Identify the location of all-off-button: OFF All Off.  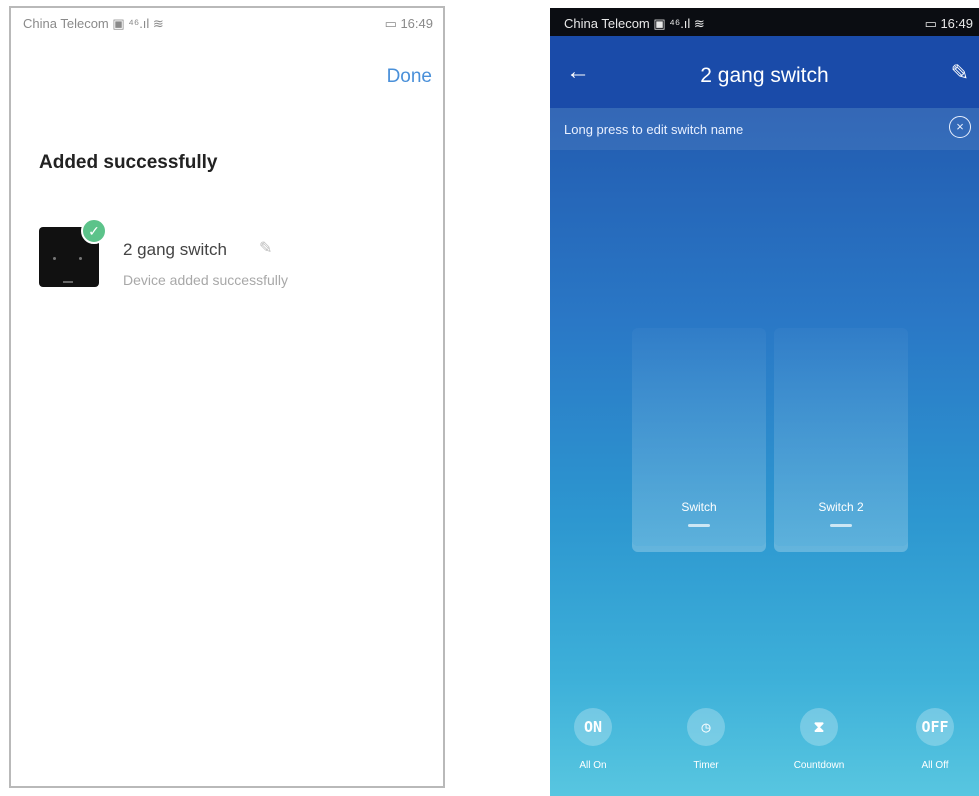
(935, 739).